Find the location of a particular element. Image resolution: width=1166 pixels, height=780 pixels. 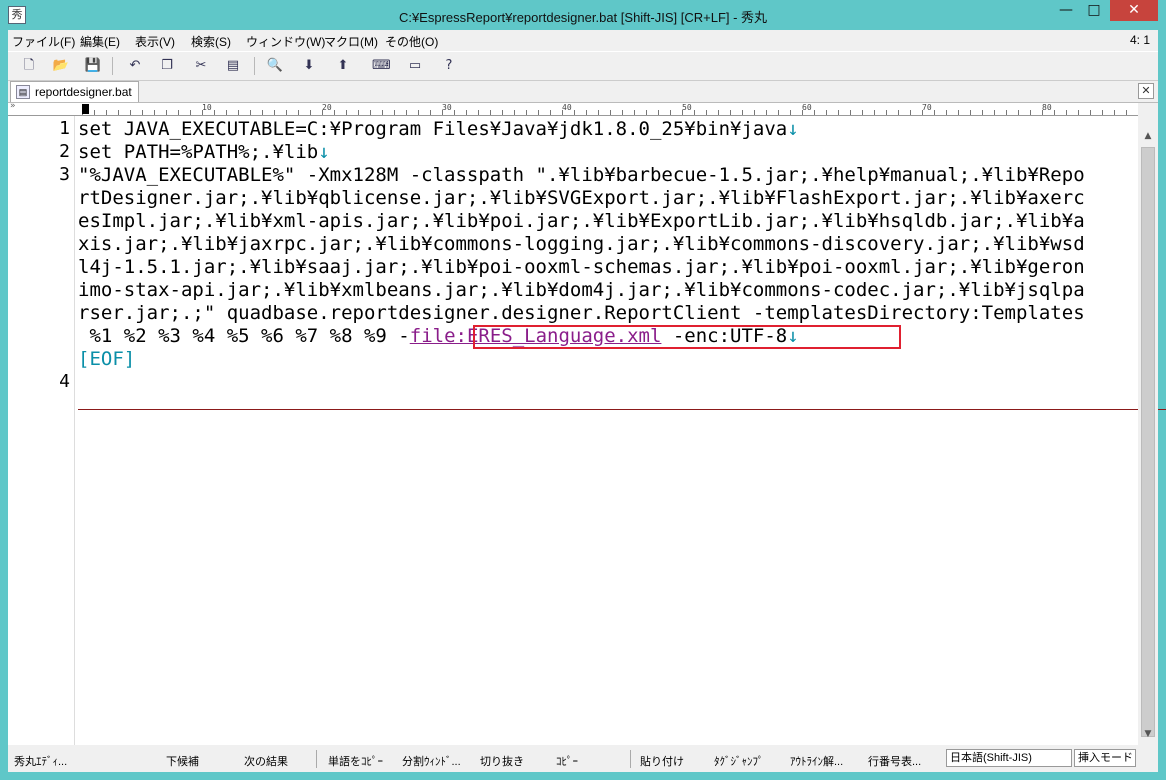

vertical-scrollbar: ▲ ▼ is located at coordinates (1148, 424).